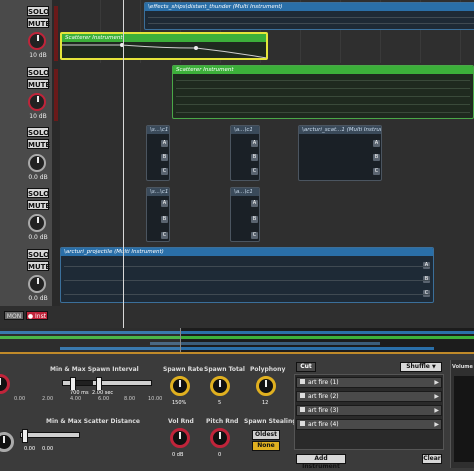 Image resolution: width=474 pixels, height=471 pixels. What do you see at coordinates (266, 386) in the screenshot?
I see `polyphony-knob` at bounding box center [266, 386].